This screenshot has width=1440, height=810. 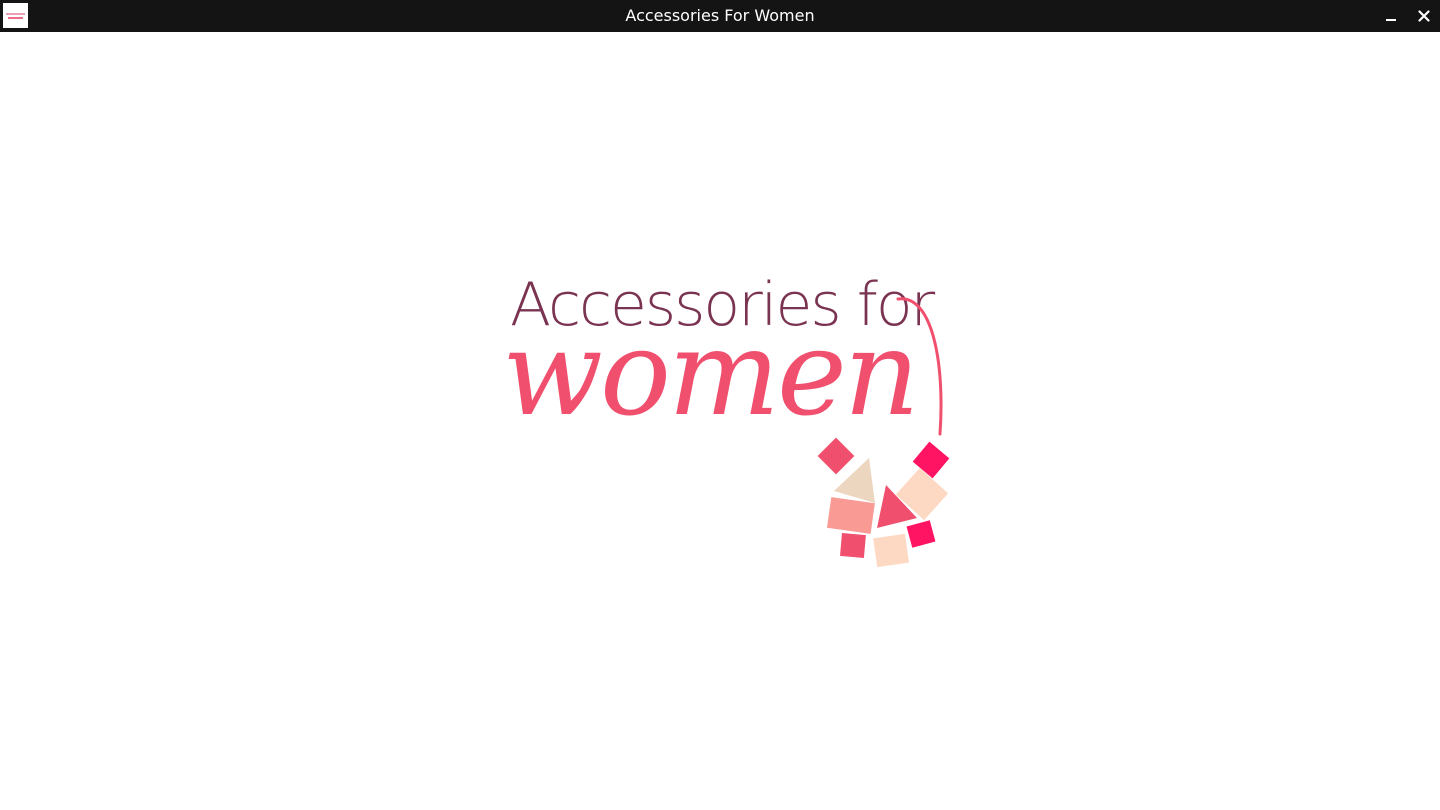 I want to click on logo-swoosh, so click(x=919, y=366).